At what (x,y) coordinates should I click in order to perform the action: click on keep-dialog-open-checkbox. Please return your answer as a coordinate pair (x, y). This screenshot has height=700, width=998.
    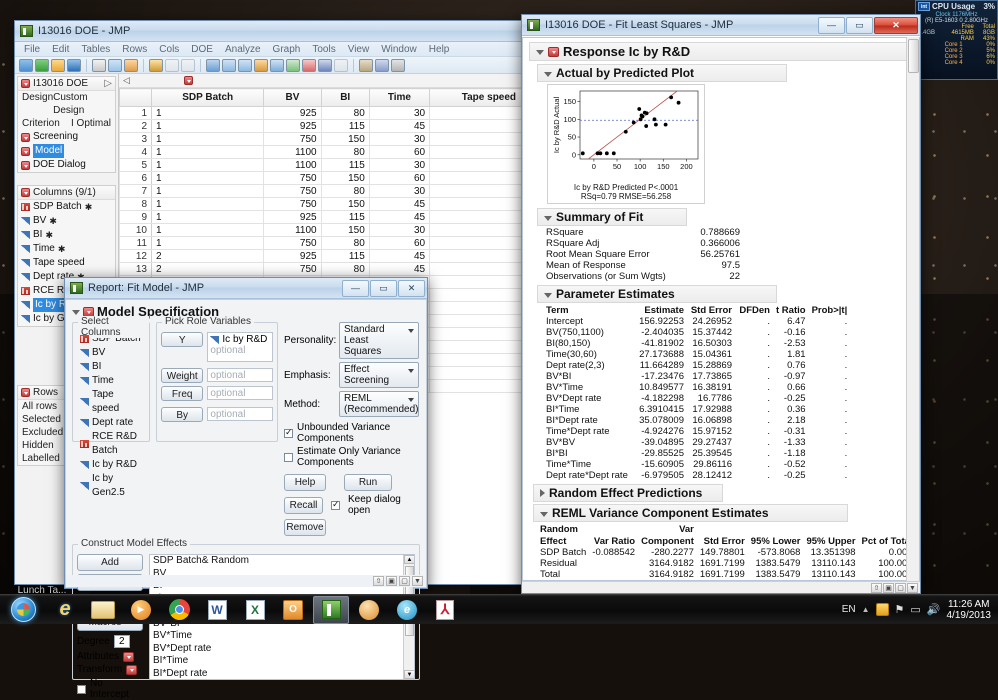
    Looking at the image, I should click on (335, 504).